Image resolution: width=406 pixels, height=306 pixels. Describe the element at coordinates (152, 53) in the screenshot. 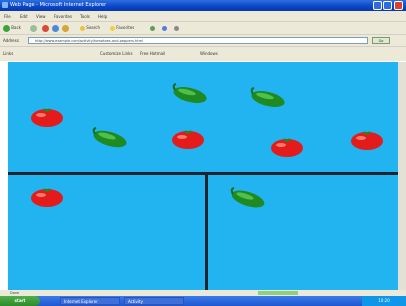

I see `link-hotmail: Free Hotmail` at that location.